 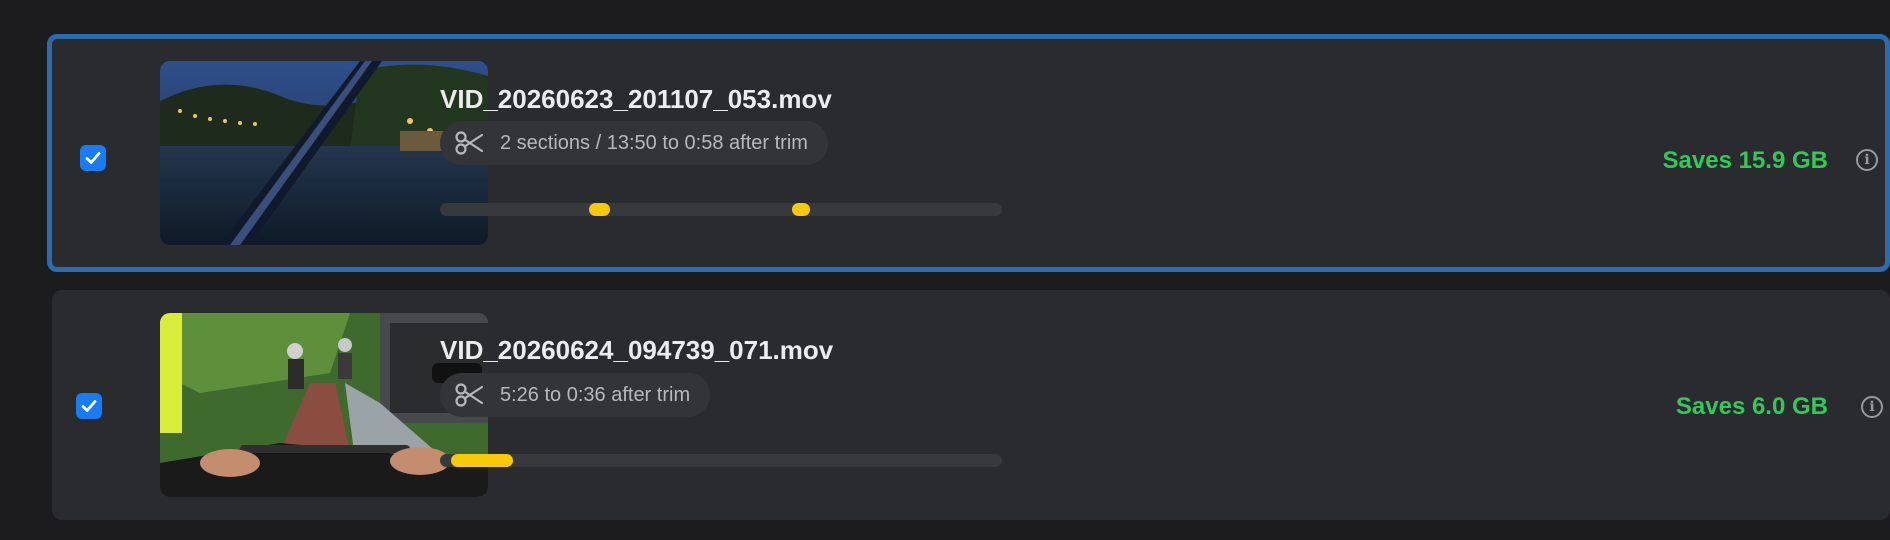 I want to click on file-name: VID_20260623_201107_053.mov, so click(x=636, y=99).